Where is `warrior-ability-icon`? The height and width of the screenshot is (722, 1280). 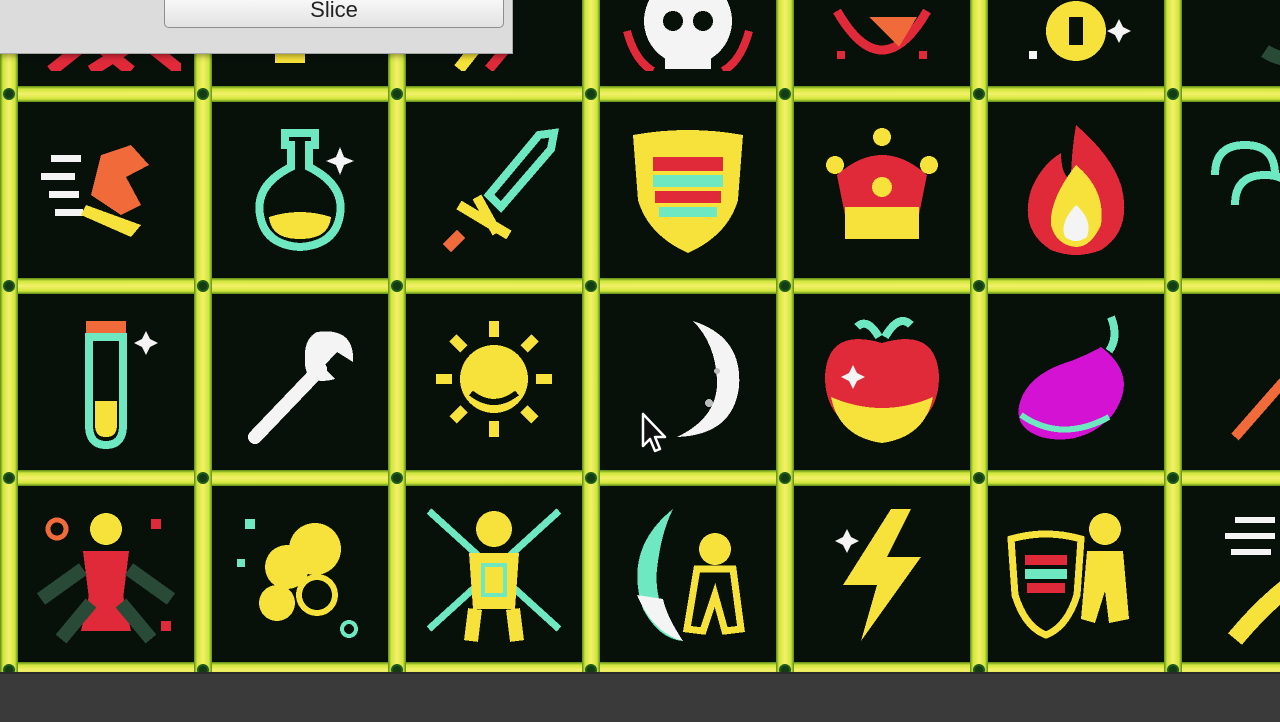 warrior-ability-icon is located at coordinates (106, 578).